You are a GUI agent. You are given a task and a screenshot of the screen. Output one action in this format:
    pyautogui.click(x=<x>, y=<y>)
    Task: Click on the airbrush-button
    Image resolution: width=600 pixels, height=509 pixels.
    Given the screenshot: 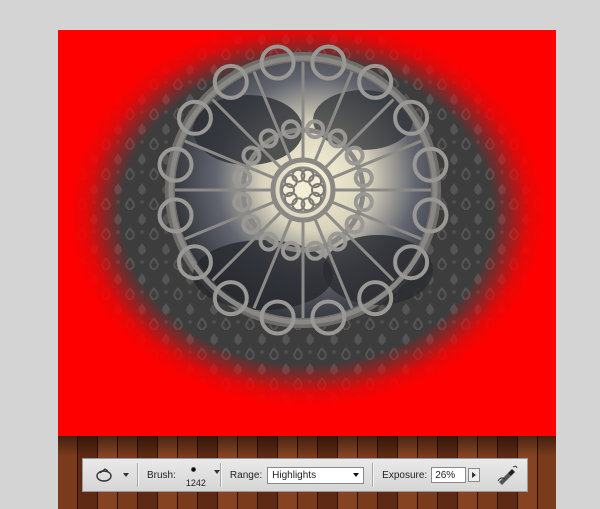 What is the action you would take?
    pyautogui.click(x=507, y=475)
    